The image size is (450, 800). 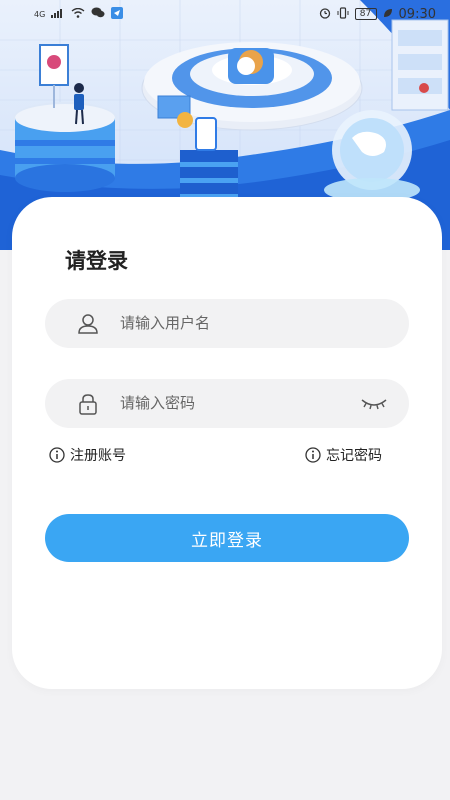 What do you see at coordinates (40, 14) in the screenshot?
I see `network-type: 4G` at bounding box center [40, 14].